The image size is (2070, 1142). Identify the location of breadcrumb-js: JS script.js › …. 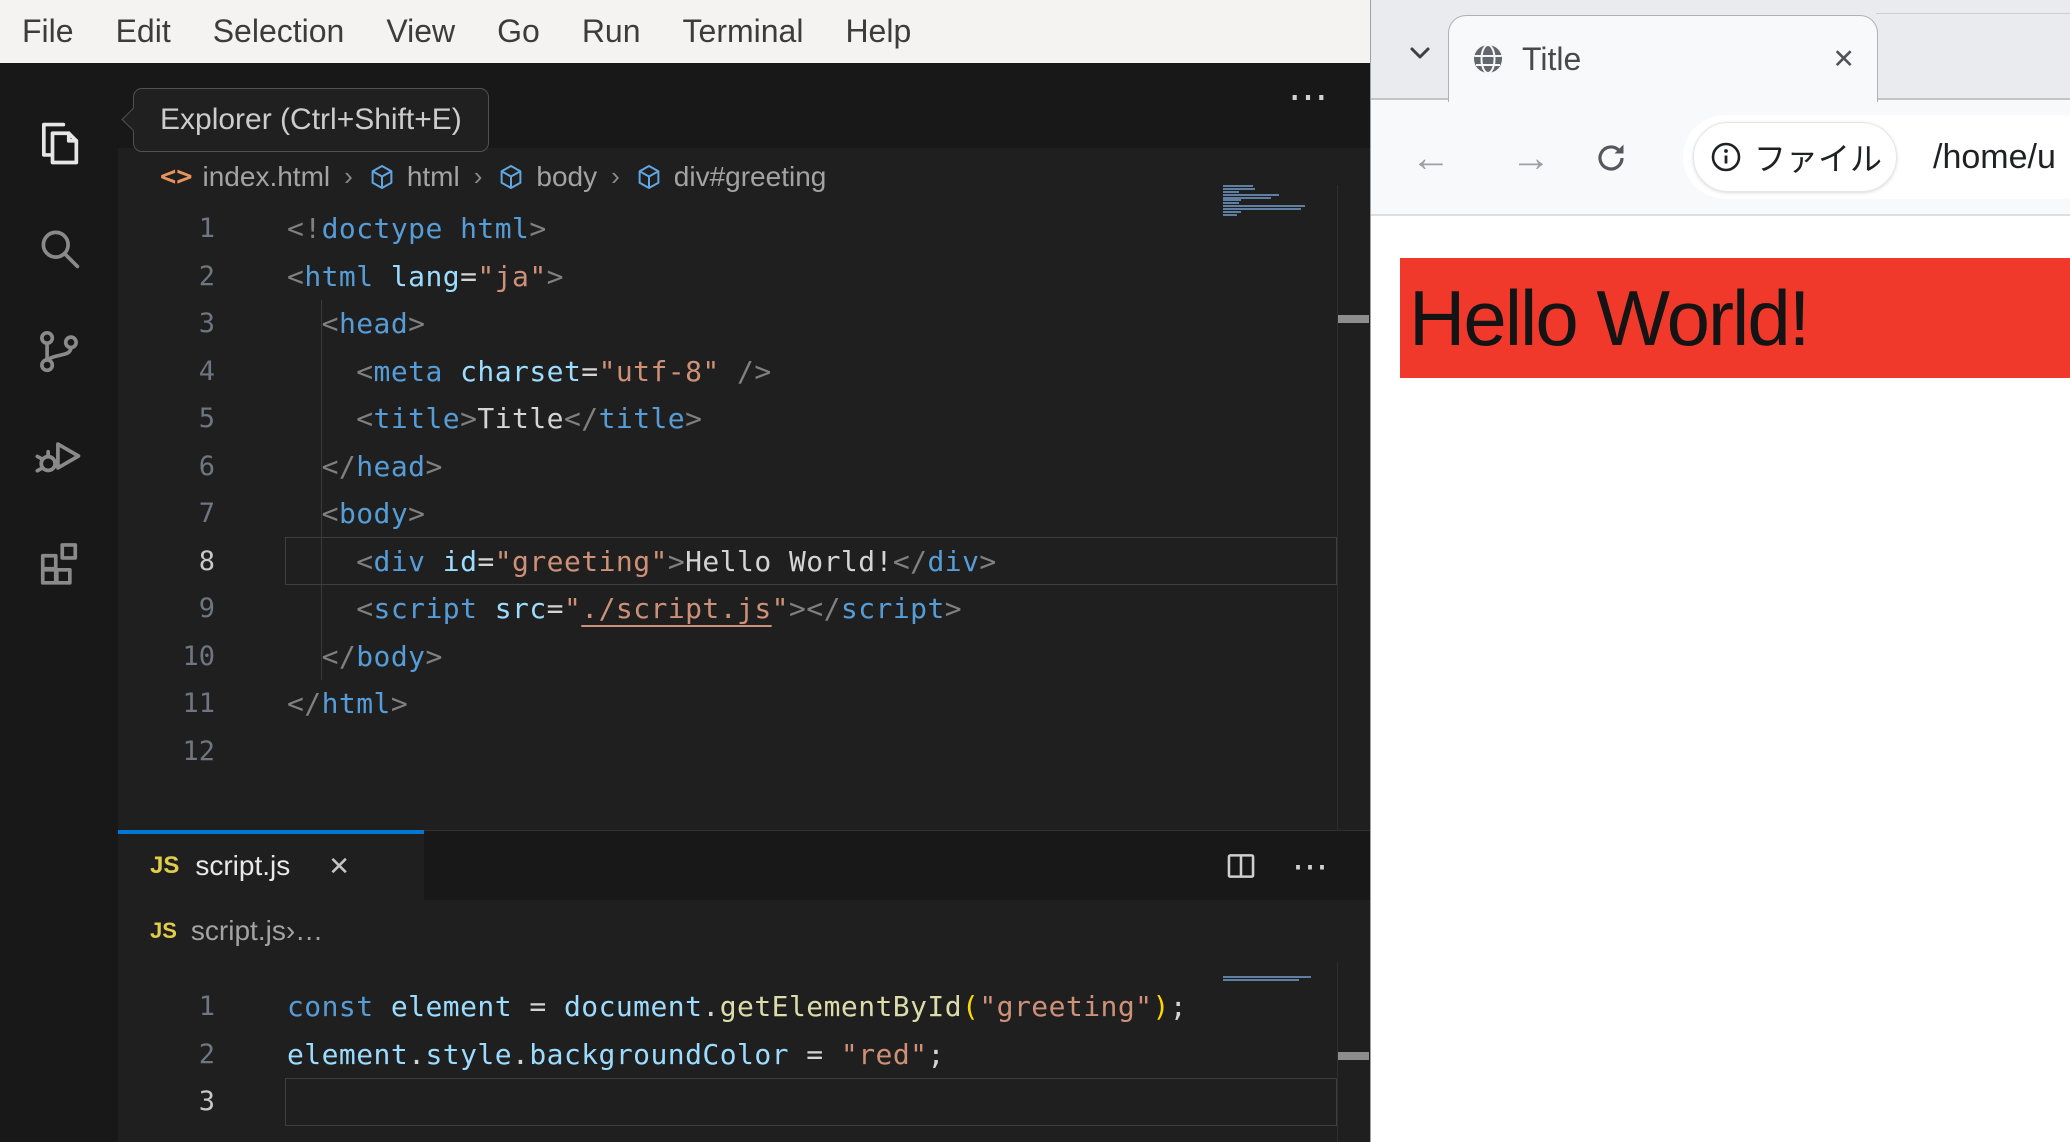
(744, 931).